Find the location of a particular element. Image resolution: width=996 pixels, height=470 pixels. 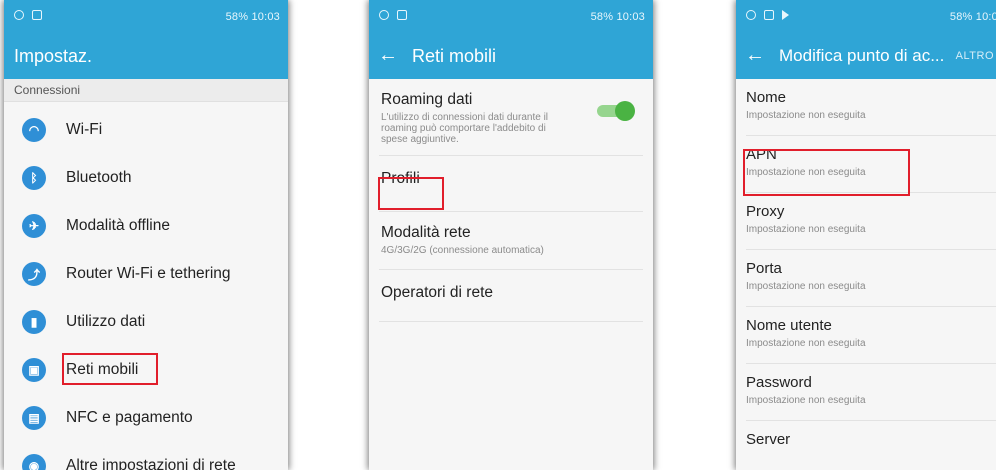

settings-item-label: Altre impostazioni di rete is located at coordinates (151, 463).